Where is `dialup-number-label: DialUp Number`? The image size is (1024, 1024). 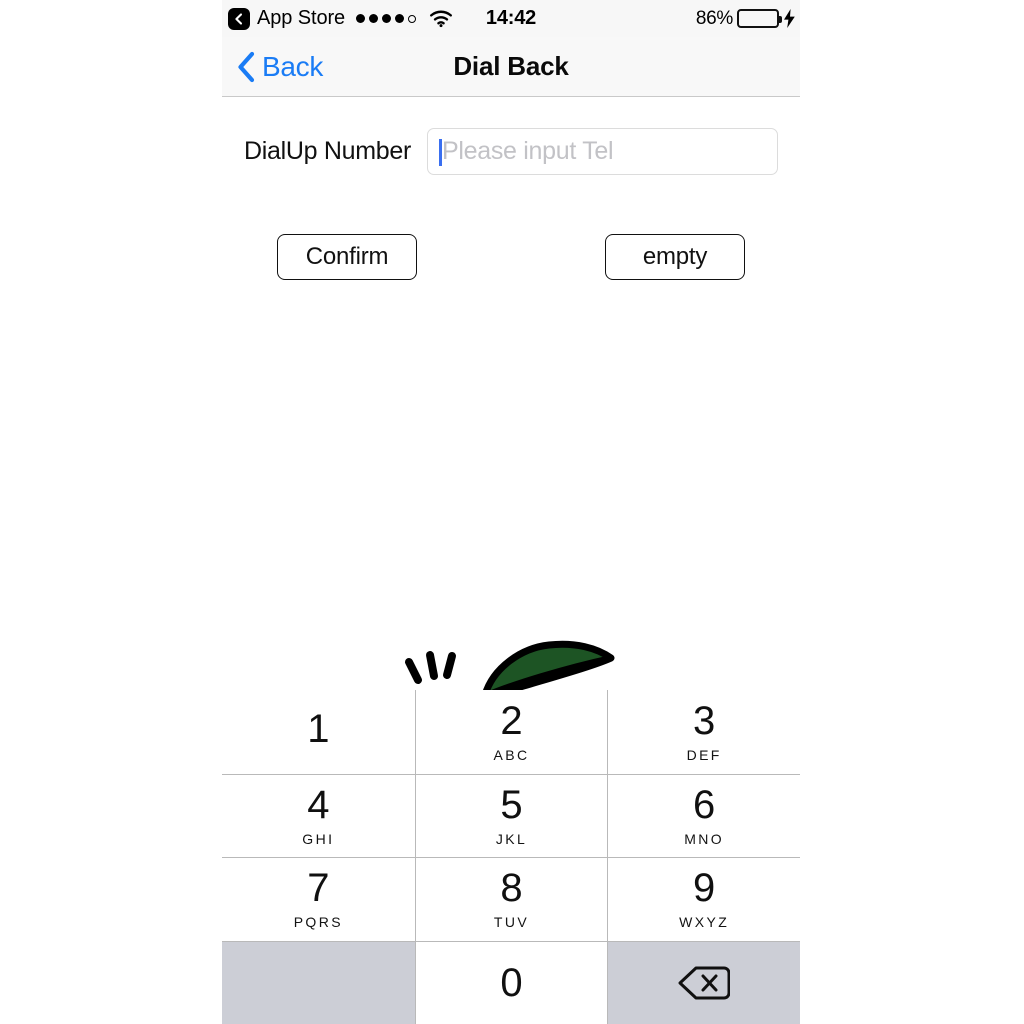 dialup-number-label: DialUp Number is located at coordinates (327, 151).